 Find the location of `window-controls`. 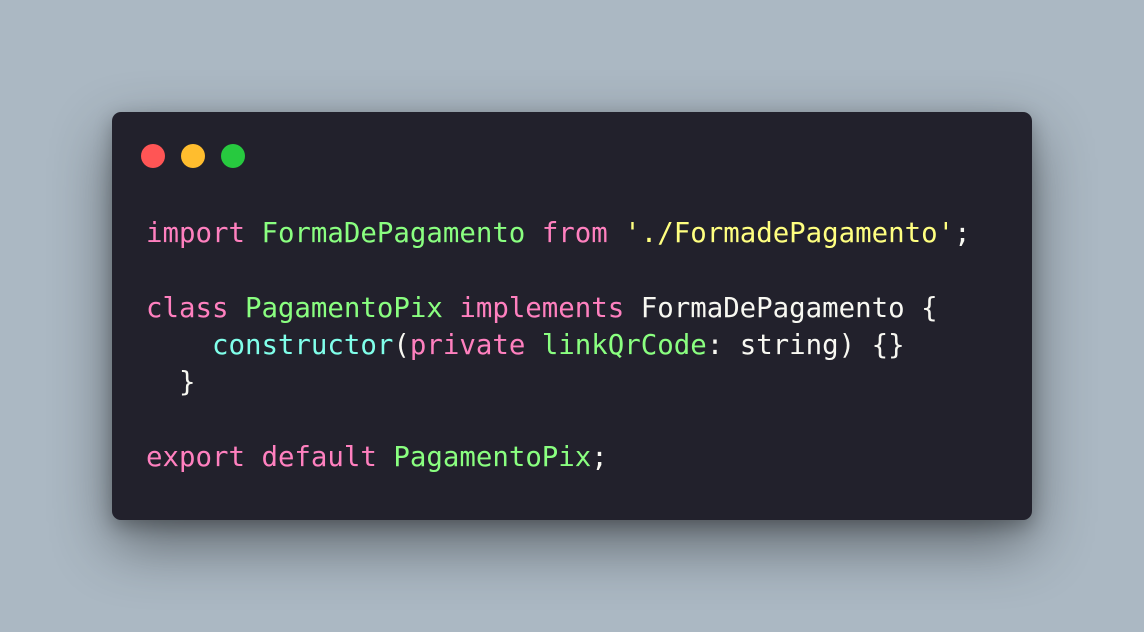

window-controls is located at coordinates (193, 156).